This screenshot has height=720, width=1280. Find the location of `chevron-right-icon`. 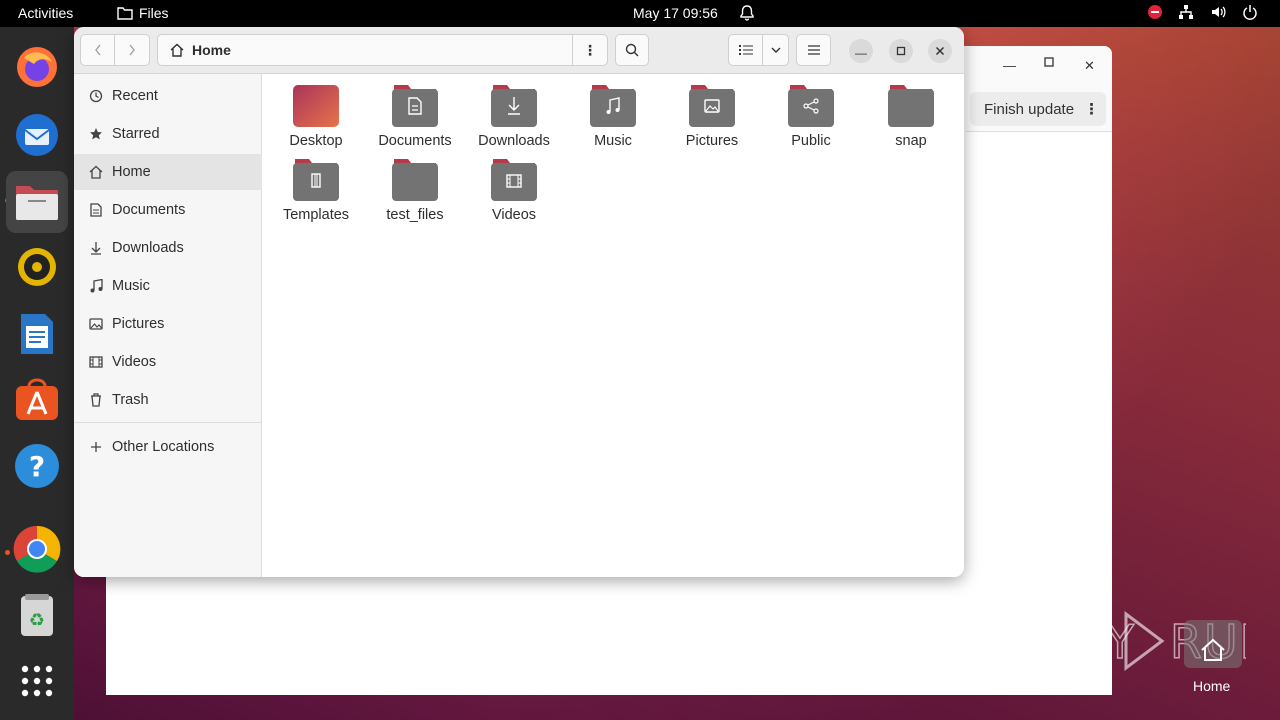

chevron-right-icon is located at coordinates (132, 50).